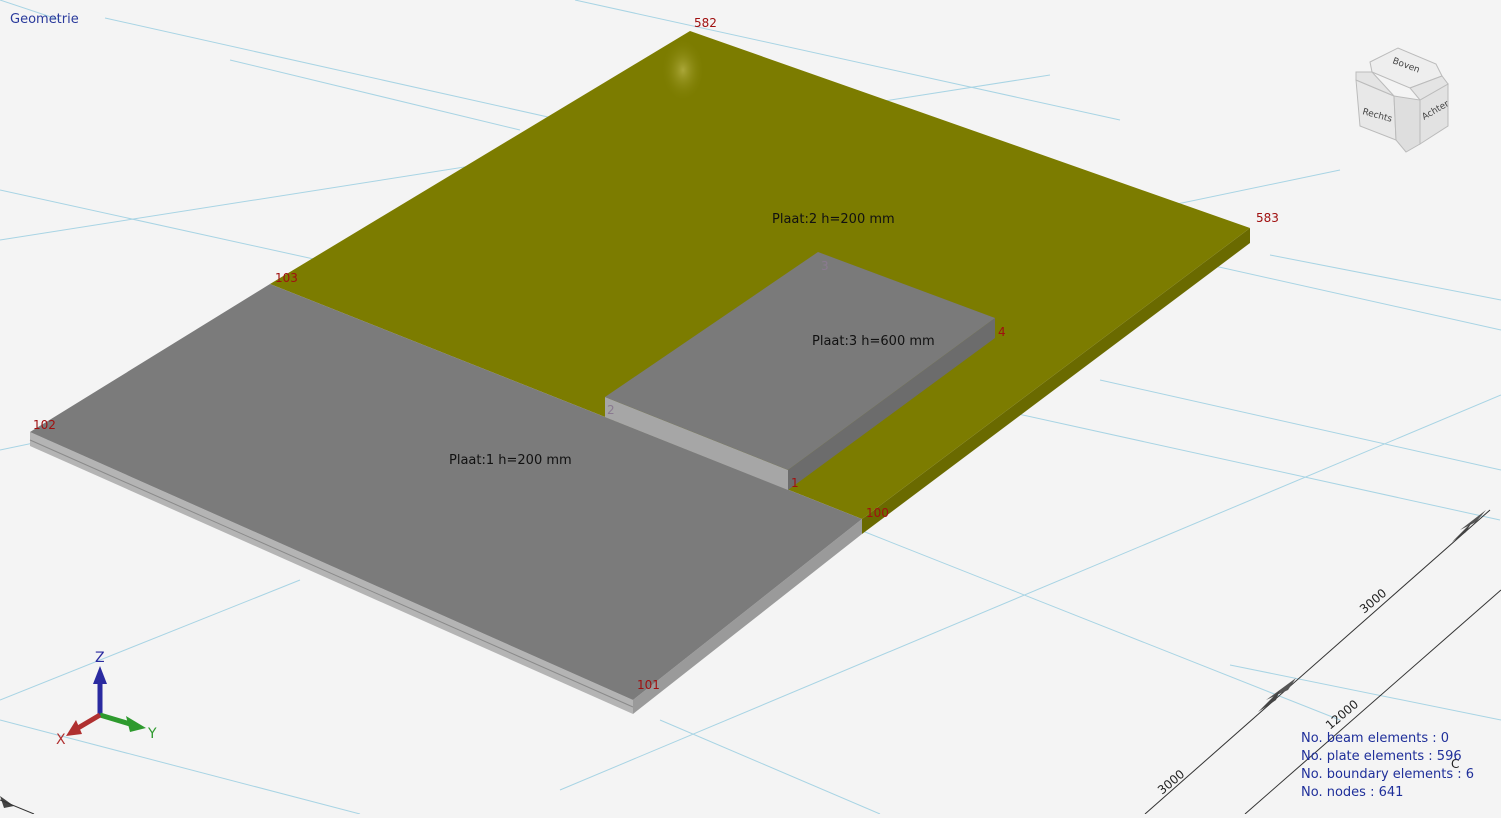  Describe the element at coordinates (648, 685) in the screenshot. I see `node-101-label: 101` at that location.